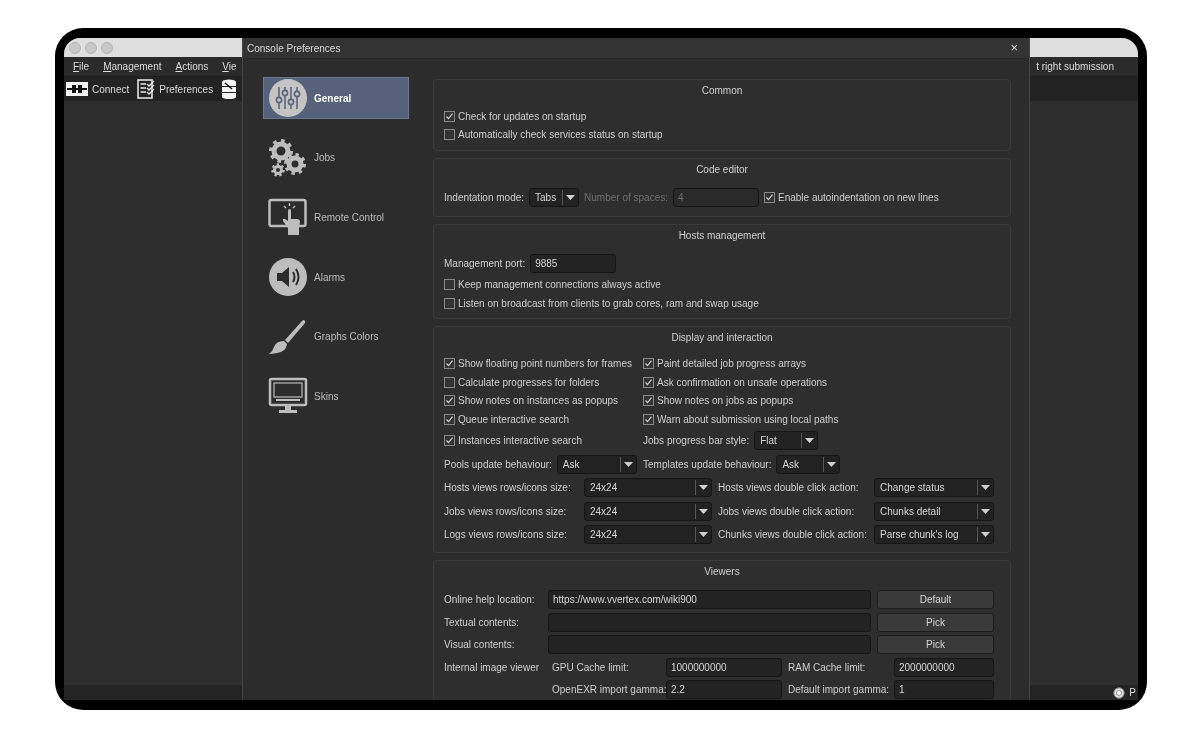  Describe the element at coordinates (554, 198) in the screenshot. I see `dropdown: Tabs` at that location.